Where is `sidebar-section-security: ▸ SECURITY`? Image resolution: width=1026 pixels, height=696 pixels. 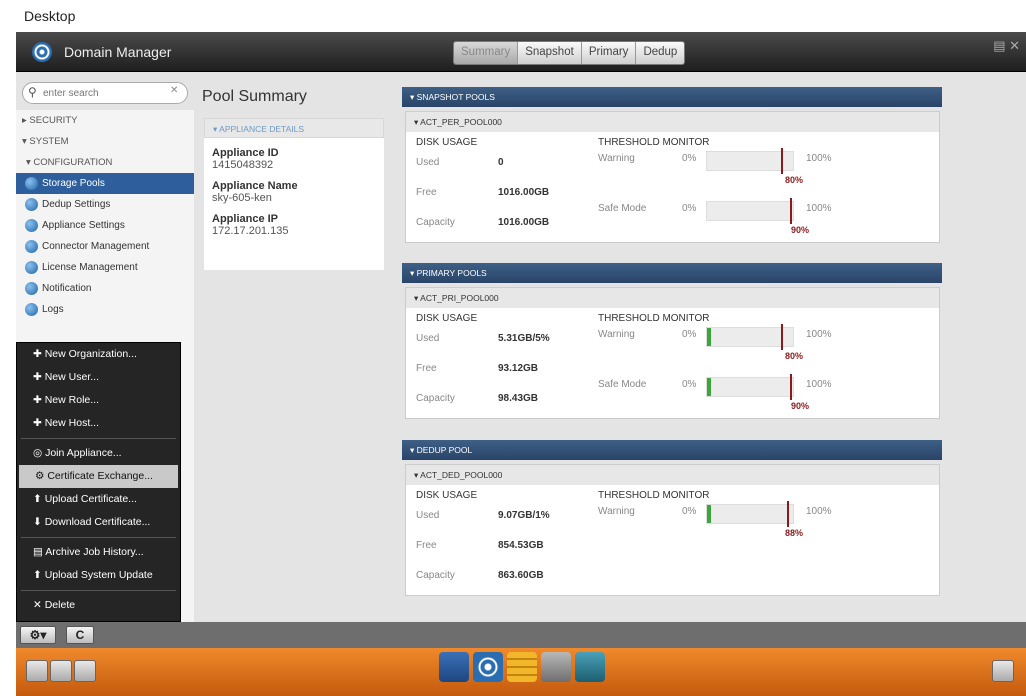 sidebar-section-security: ▸ SECURITY is located at coordinates (105, 120).